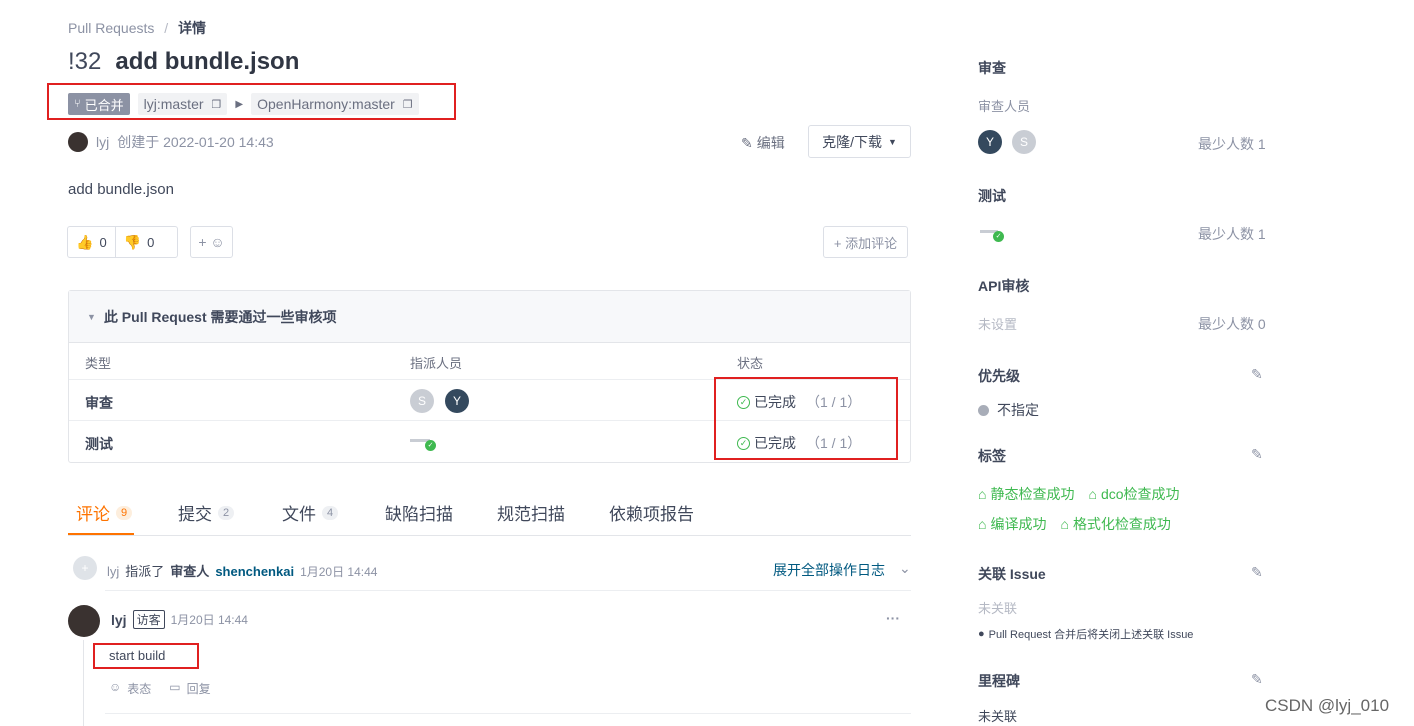  I want to click on expand-log-link: 展开全部操作日志 ⌄, so click(842, 570).